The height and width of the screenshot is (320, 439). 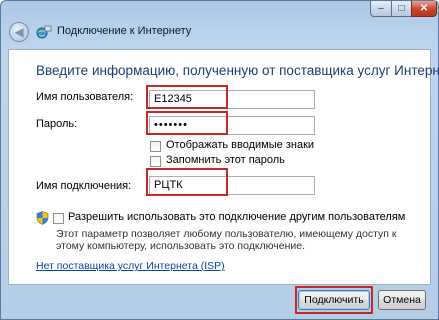 I want to click on cancel-button: Отмена, so click(x=402, y=300).